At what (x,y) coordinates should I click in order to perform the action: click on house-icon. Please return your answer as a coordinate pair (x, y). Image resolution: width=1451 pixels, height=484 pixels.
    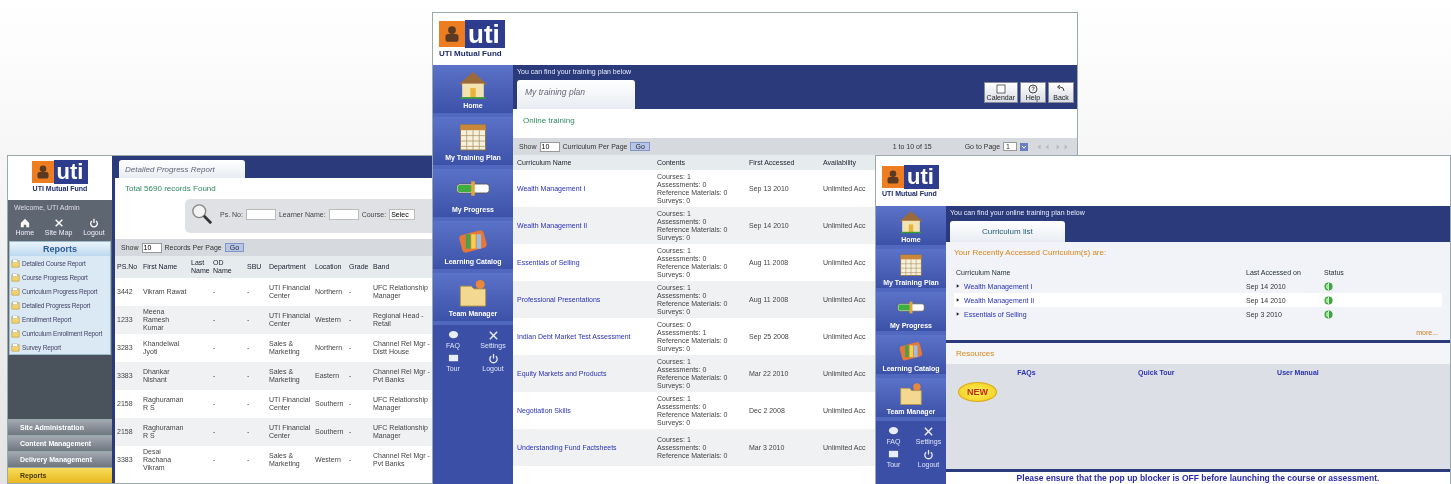
    Looking at the image, I should click on (24, 223).